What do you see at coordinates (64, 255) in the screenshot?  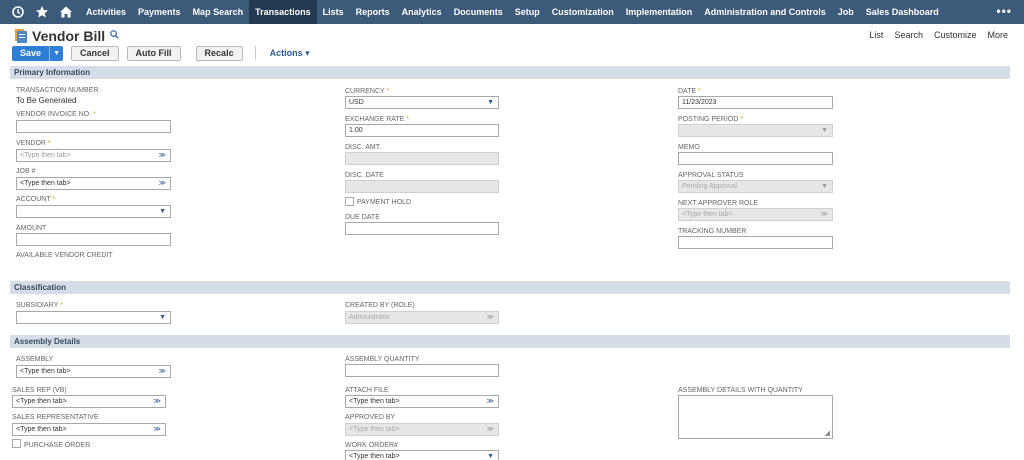 I see `available-vendor-credit-label: AVAILABLE VENDOR CREDIT` at bounding box center [64, 255].